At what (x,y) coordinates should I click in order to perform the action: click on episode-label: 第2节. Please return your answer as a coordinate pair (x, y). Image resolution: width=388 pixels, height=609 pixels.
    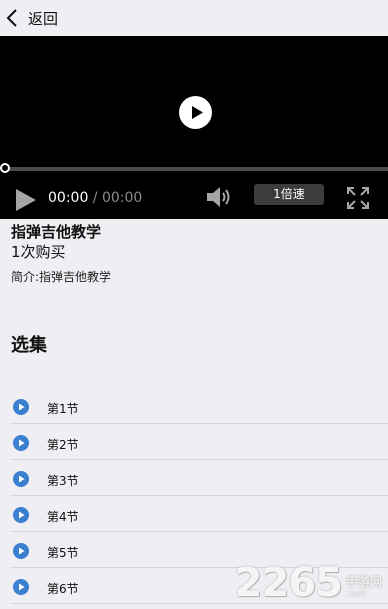
    Looking at the image, I should click on (63, 445).